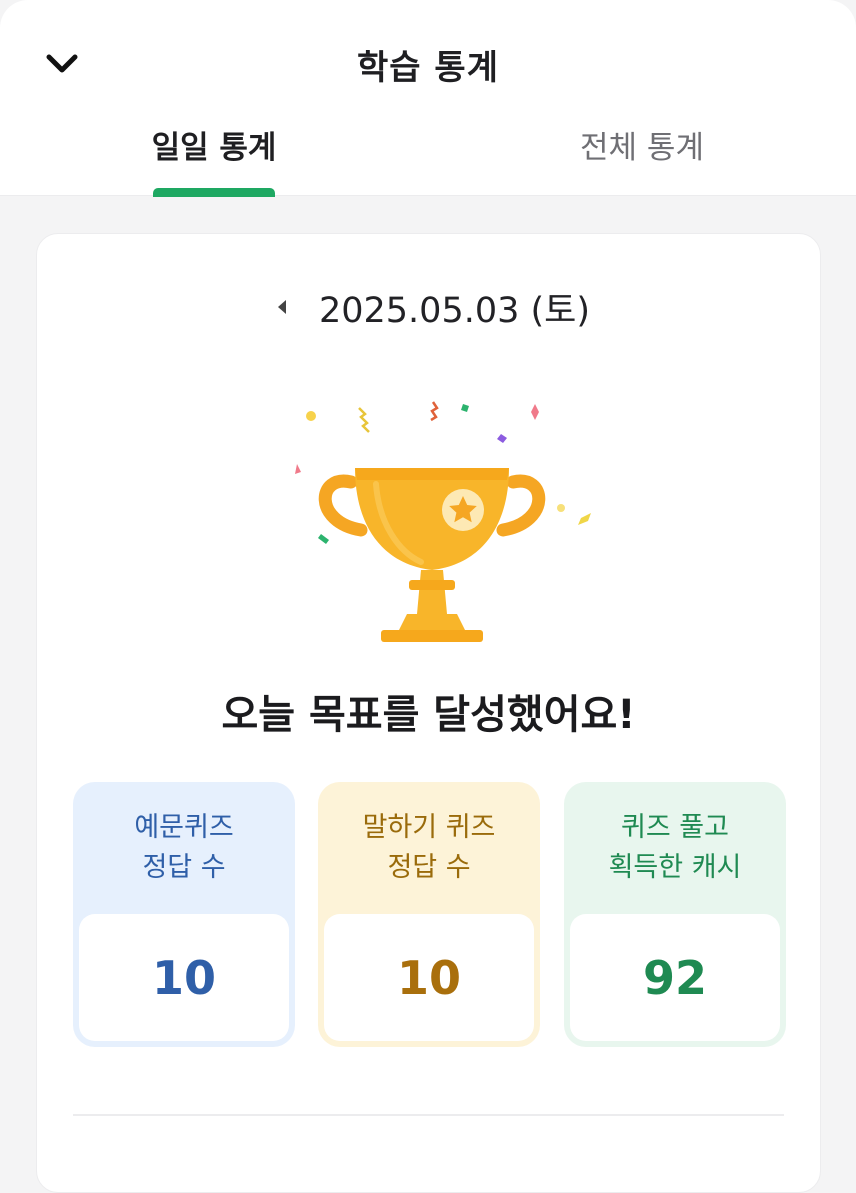 The height and width of the screenshot is (1193, 856). What do you see at coordinates (428, 1115) in the screenshot?
I see `section-divider` at bounding box center [428, 1115].